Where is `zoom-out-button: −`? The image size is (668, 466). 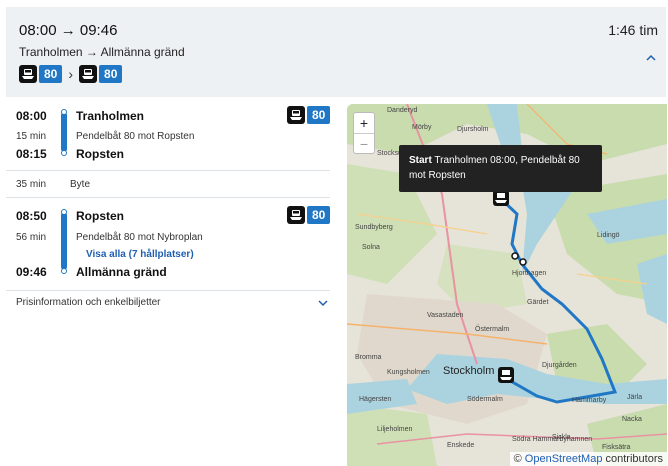
zoom-out-button: − is located at coordinates (364, 143).